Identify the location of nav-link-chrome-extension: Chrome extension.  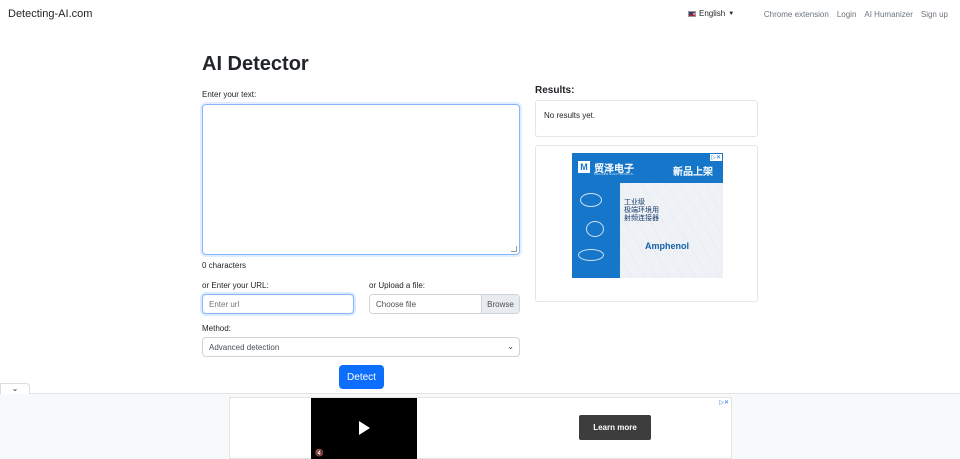
(796, 14).